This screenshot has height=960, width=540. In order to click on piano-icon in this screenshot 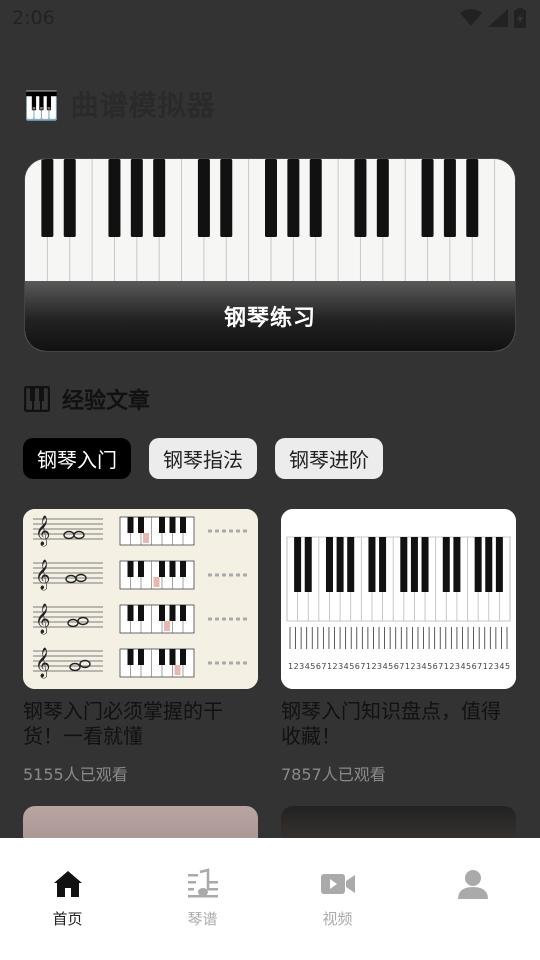, I will do `click(37, 399)`.